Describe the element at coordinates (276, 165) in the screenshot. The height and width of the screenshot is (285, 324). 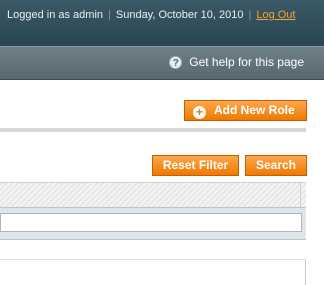
I see `search-button: Search` at that location.